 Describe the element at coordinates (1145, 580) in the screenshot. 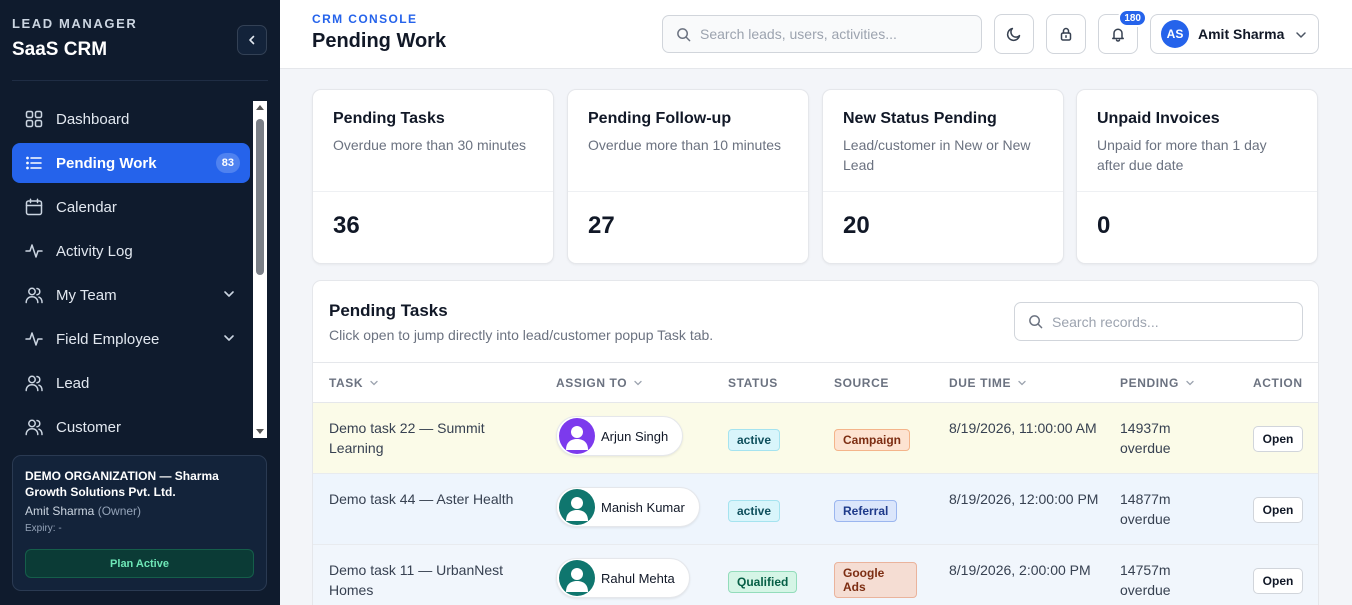

I see `pending-duration: 14757m overdue` at that location.